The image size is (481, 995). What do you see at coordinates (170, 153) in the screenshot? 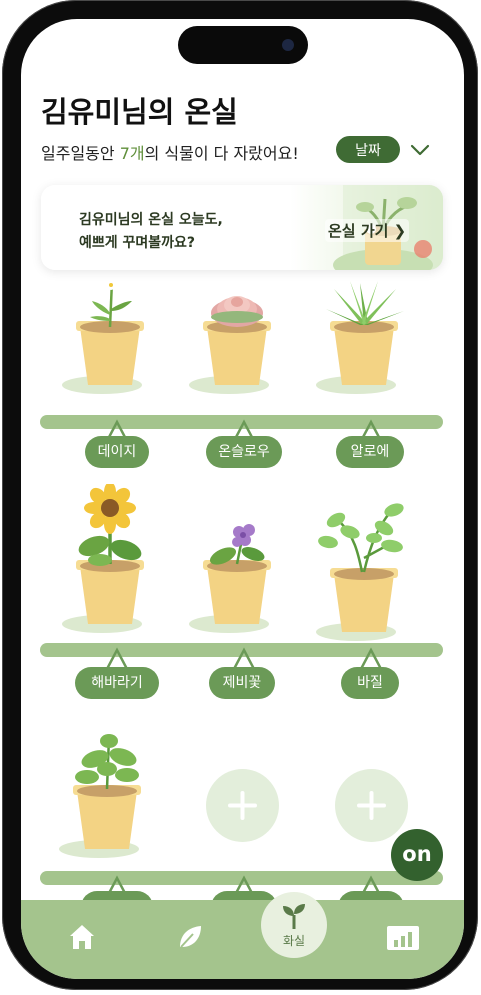
I see `page-subtitle: 일주일동안 7개의 식물이 다 자랐어요!` at bounding box center [170, 153].